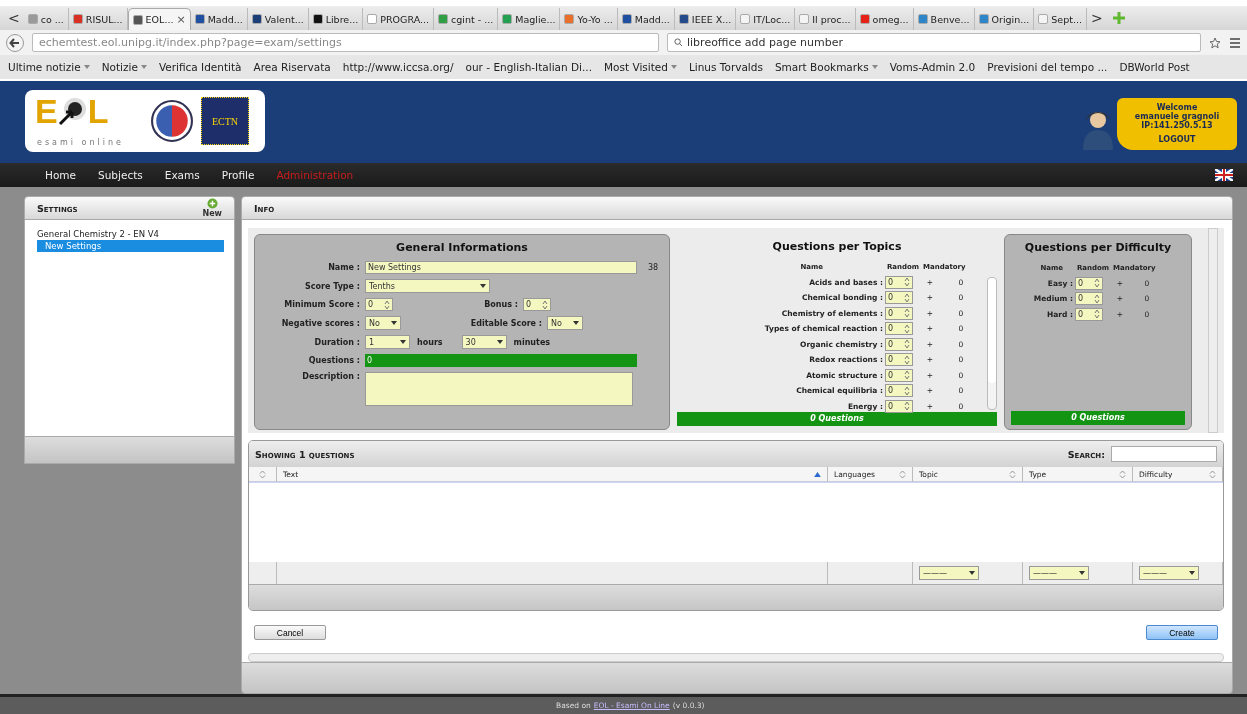 This screenshot has width=1247, height=714. I want to click on panel-title: Questions per Topics, so click(837, 246).